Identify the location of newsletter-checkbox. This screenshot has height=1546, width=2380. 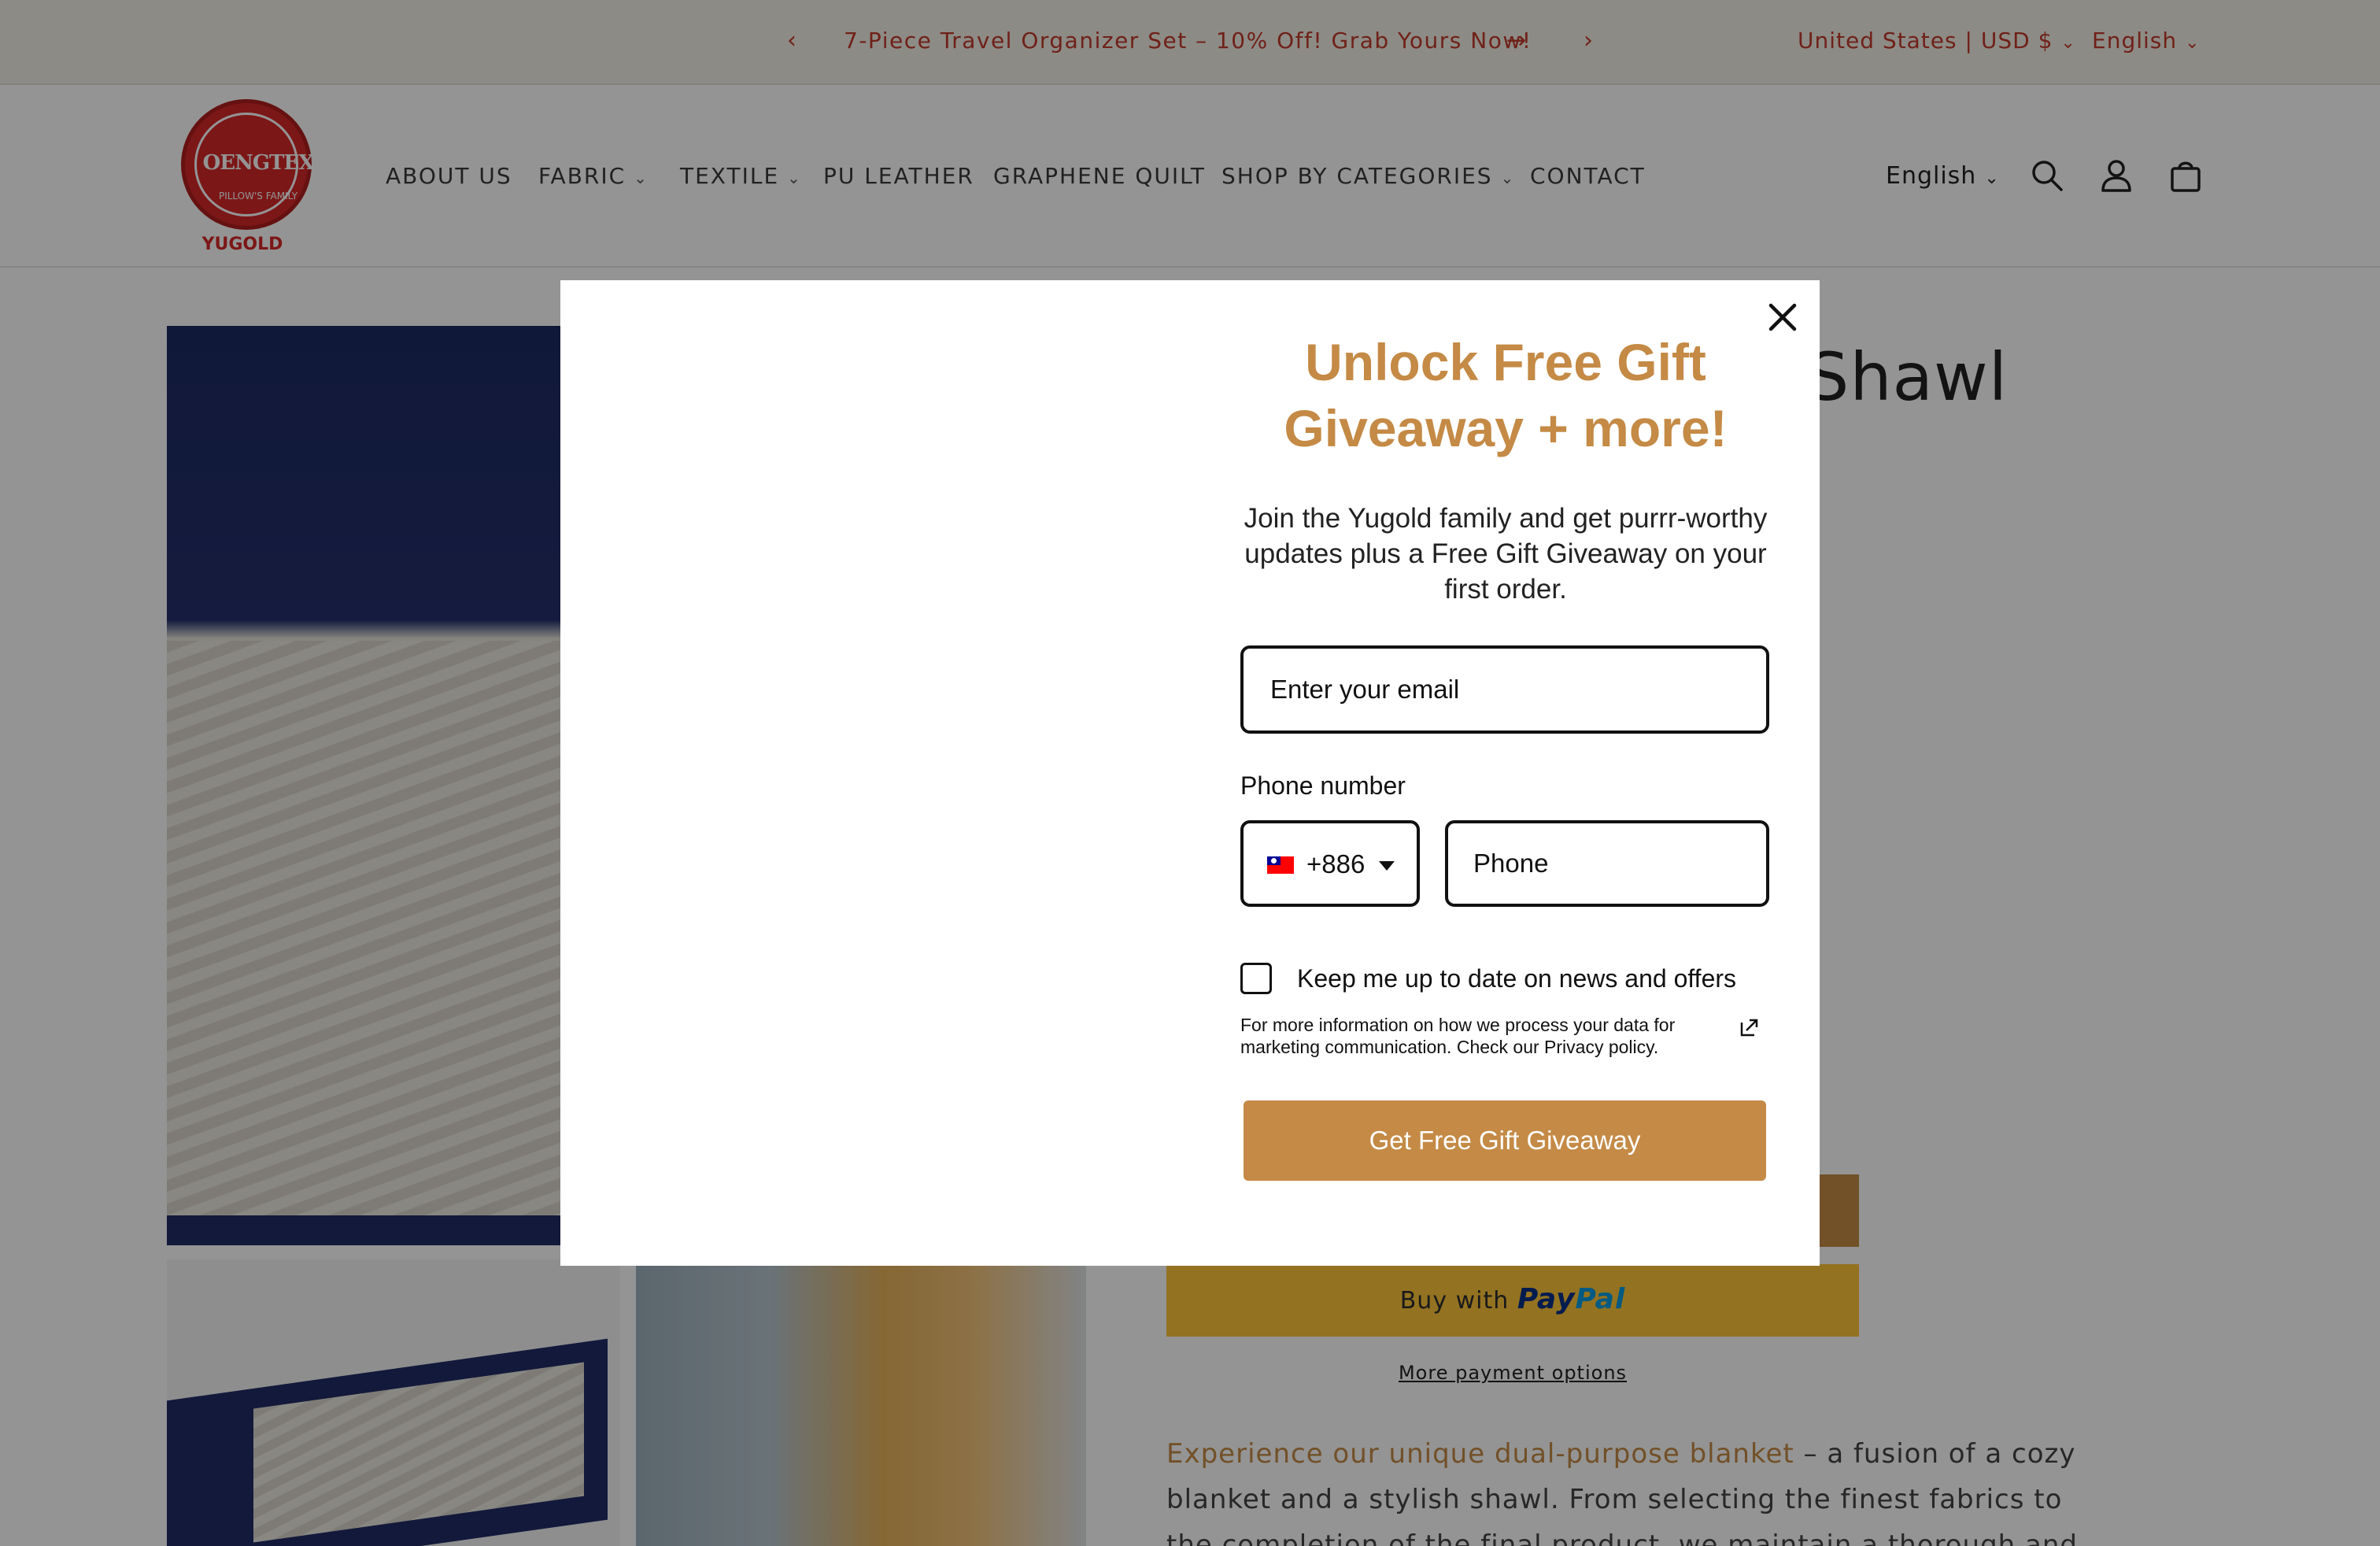
(1256, 979).